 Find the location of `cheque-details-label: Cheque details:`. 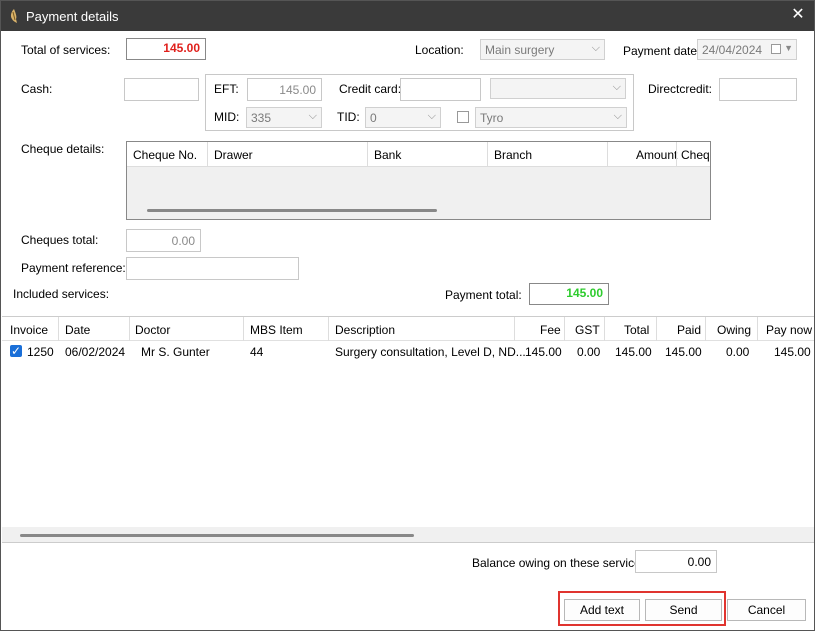

cheque-details-label: Cheque details: is located at coordinates (63, 149).